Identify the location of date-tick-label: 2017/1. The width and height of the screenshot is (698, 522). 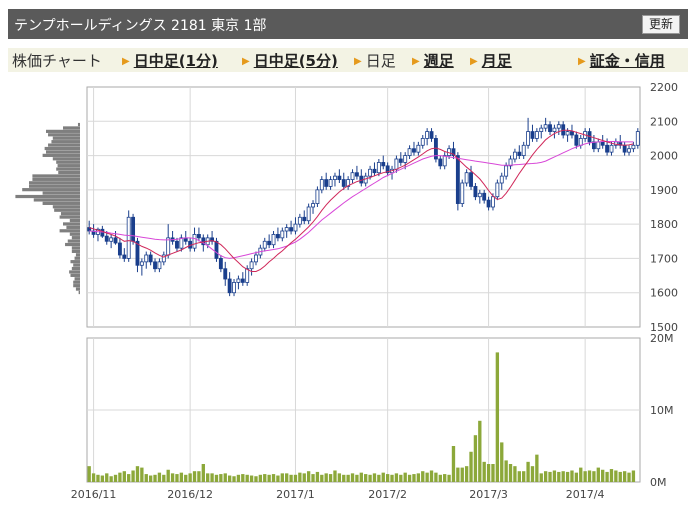
(295, 494).